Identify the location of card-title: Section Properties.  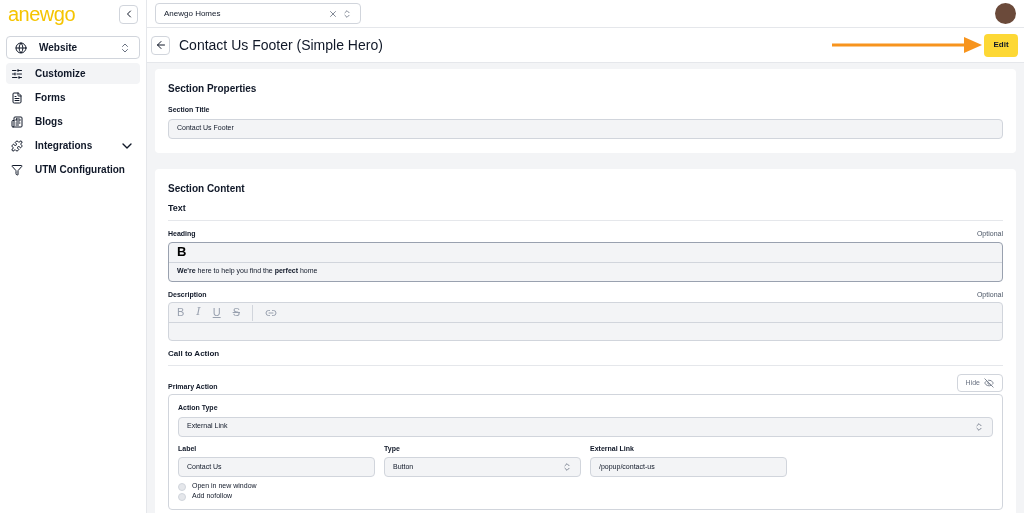
(213, 89).